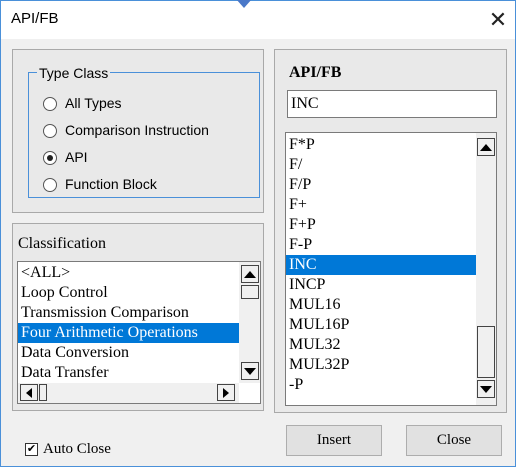 Image resolution: width=516 pixels, height=467 pixels. Describe the element at coordinates (143, 158) in the screenshot. I see `radio-api: API` at that location.